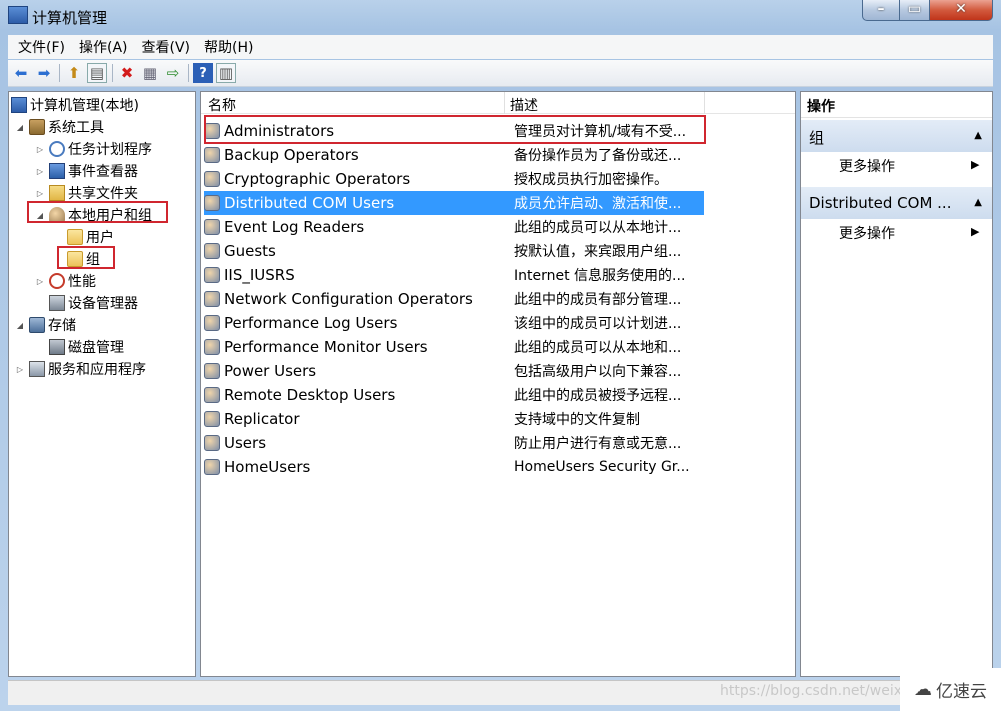 This screenshot has height=711, width=1001. Describe the element at coordinates (44, 73) in the screenshot. I see `forward-arrow-icon: ➡` at that location.